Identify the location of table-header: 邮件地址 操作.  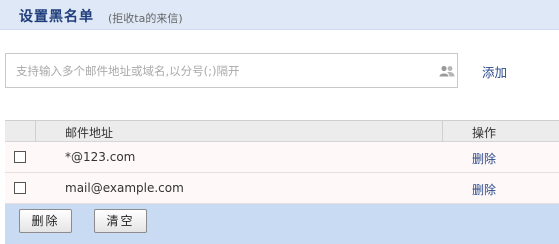
(282, 131).